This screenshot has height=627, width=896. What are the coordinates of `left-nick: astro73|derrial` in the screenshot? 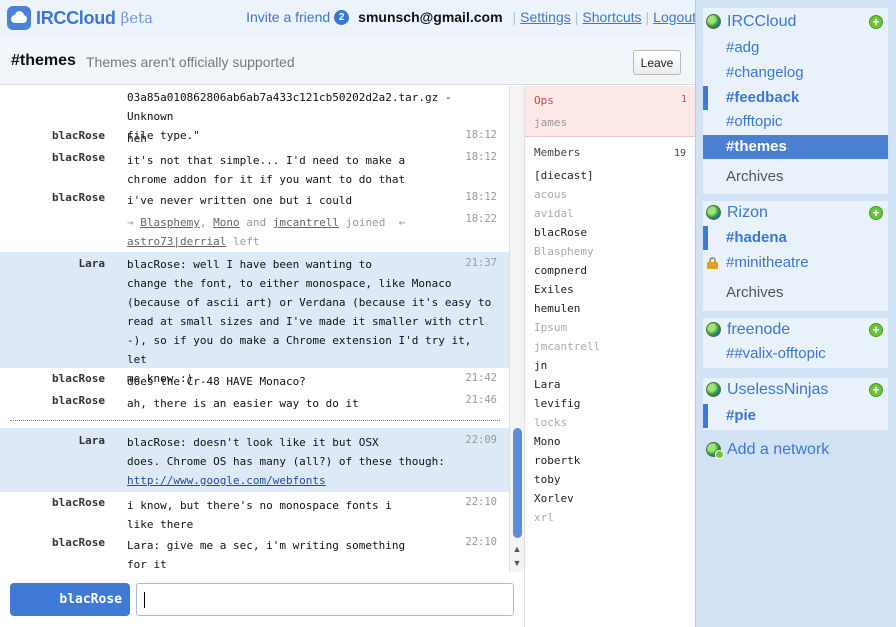 It's located at (176, 241).